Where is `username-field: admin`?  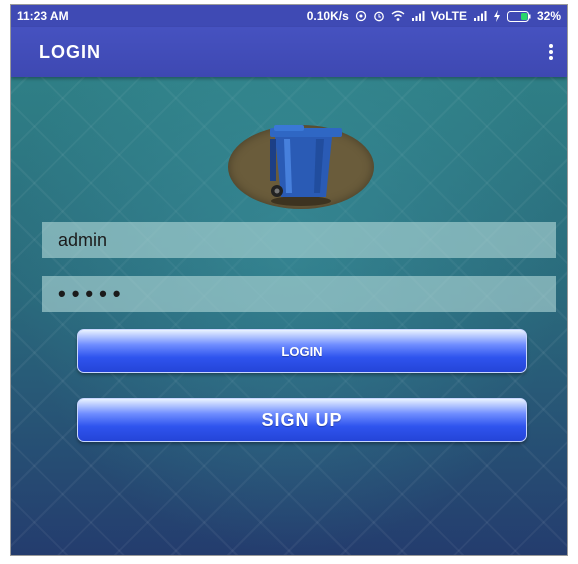 username-field: admin is located at coordinates (299, 240).